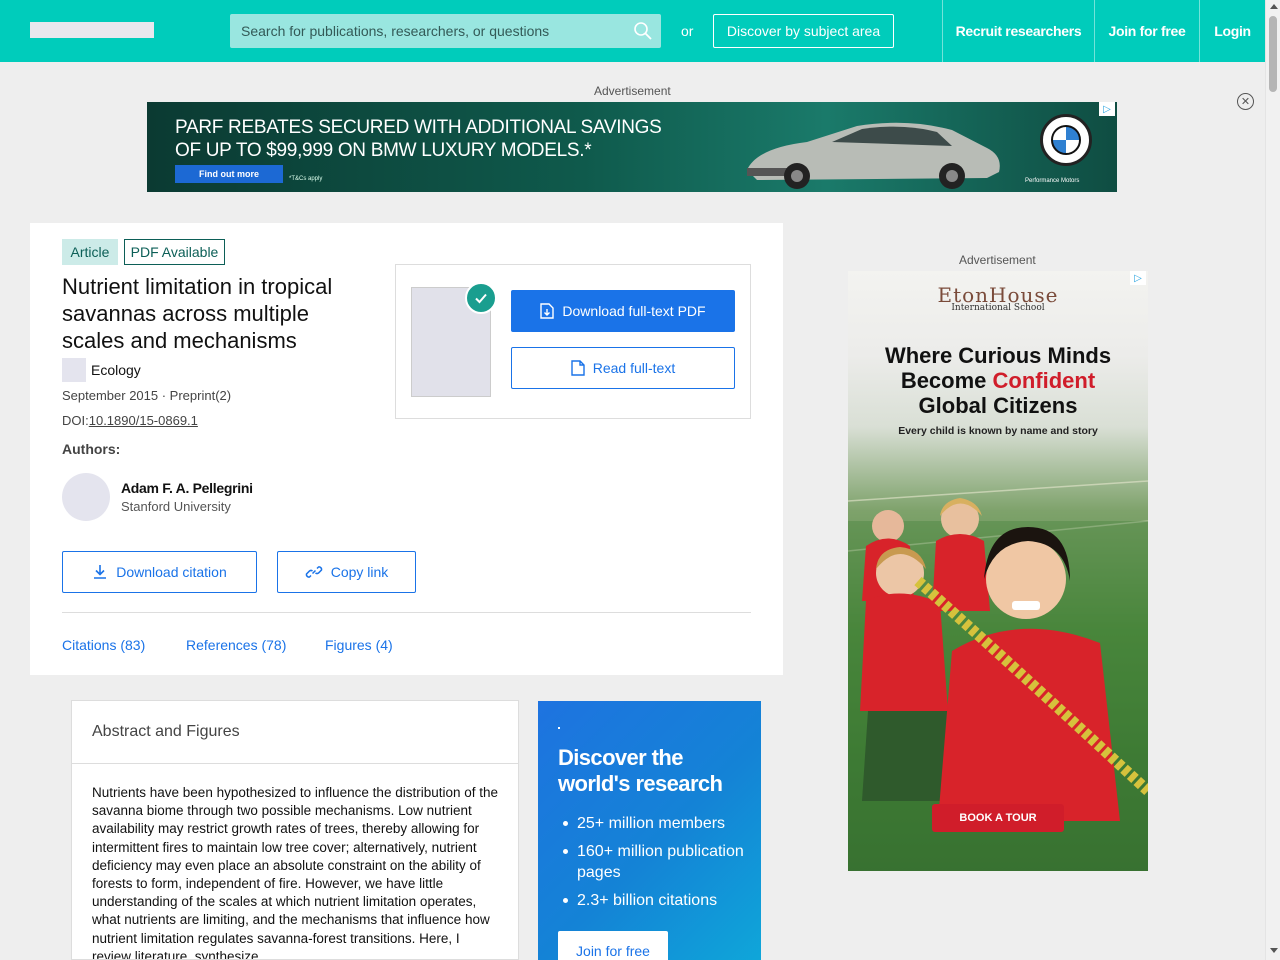 The image size is (1280, 960). Describe the element at coordinates (655, 900) in the screenshot. I see `promo-item: 2.3+ billion citations` at that location.